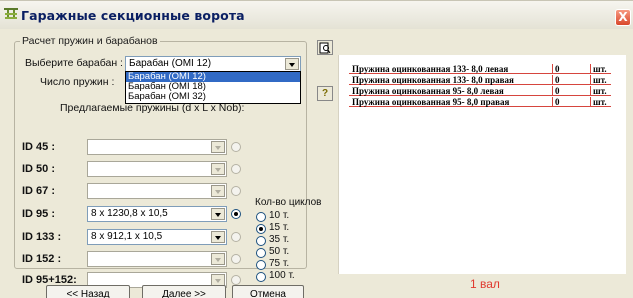  What do you see at coordinates (213, 97) in the screenshot?
I see `drum-option: Барабан (OMI 32)` at bounding box center [213, 97].